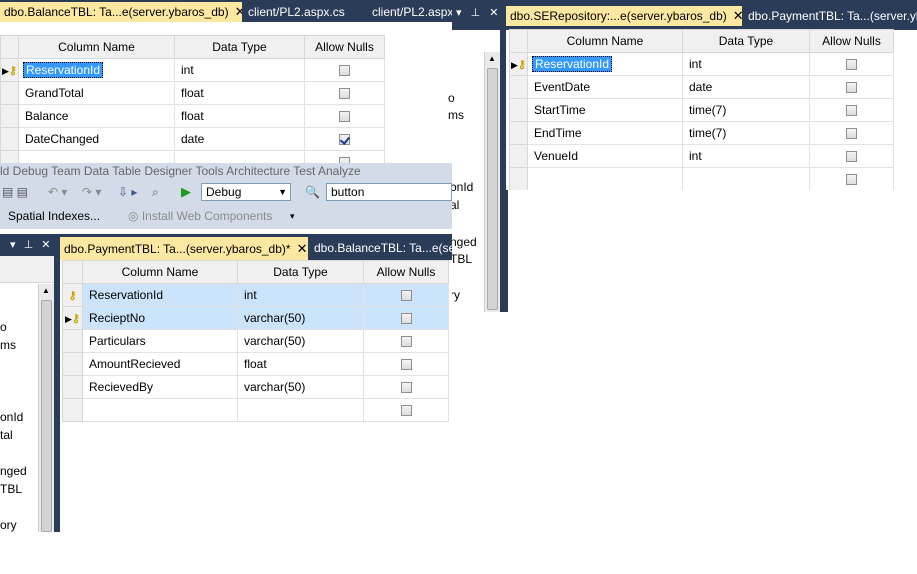 The image size is (917, 574). I want to click on tab-pl2-aspx-cs: client/PL2.aspx.cs, so click(305, 12).